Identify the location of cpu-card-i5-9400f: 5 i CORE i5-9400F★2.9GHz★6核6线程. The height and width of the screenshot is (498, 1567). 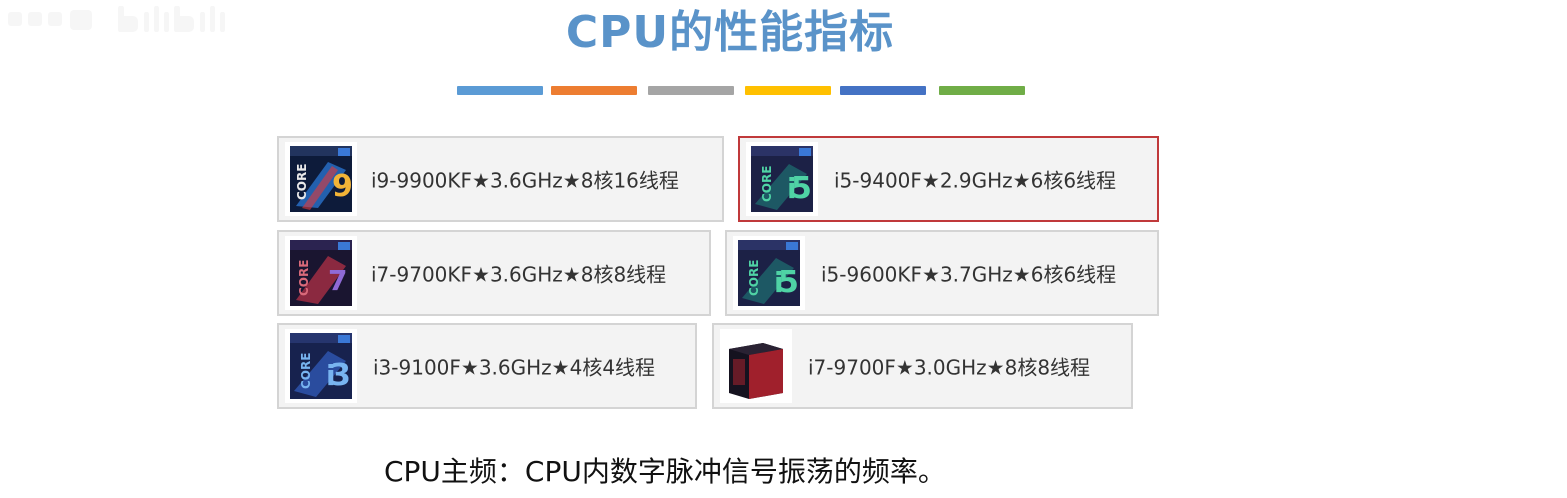
(948, 179).